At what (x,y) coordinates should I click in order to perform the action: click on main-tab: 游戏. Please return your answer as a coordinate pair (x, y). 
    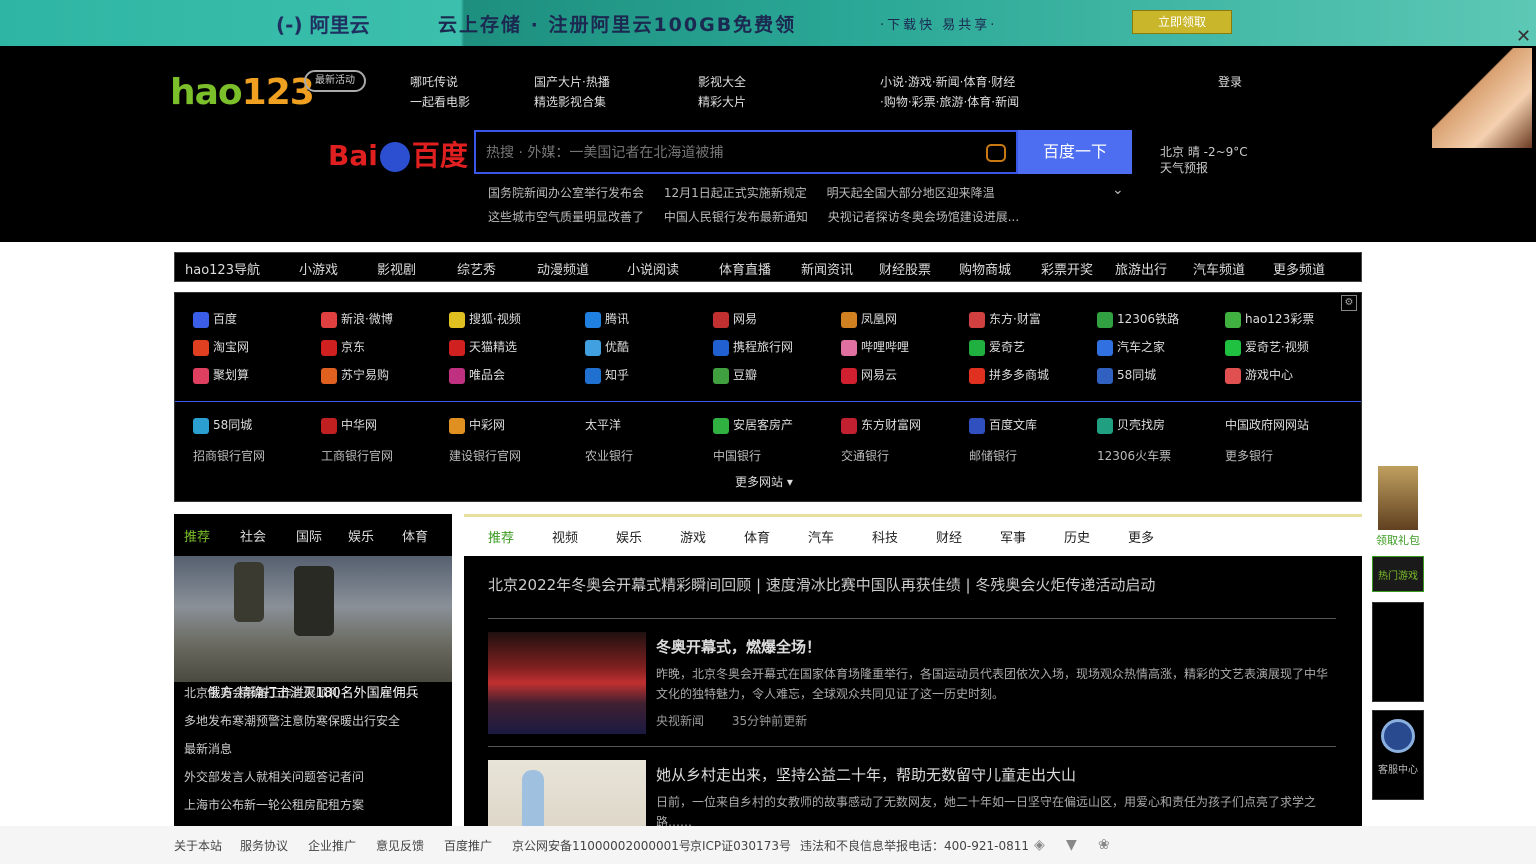
    Looking at the image, I should click on (693, 536).